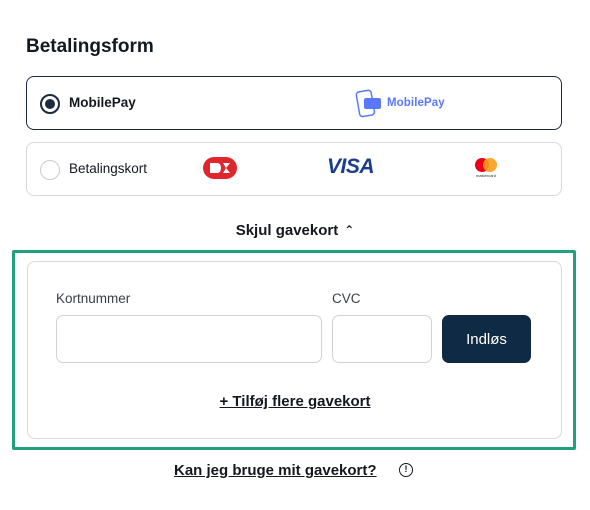 Image resolution: width=590 pixels, height=510 pixels. I want to click on section-title: Betalingsform, so click(90, 46).